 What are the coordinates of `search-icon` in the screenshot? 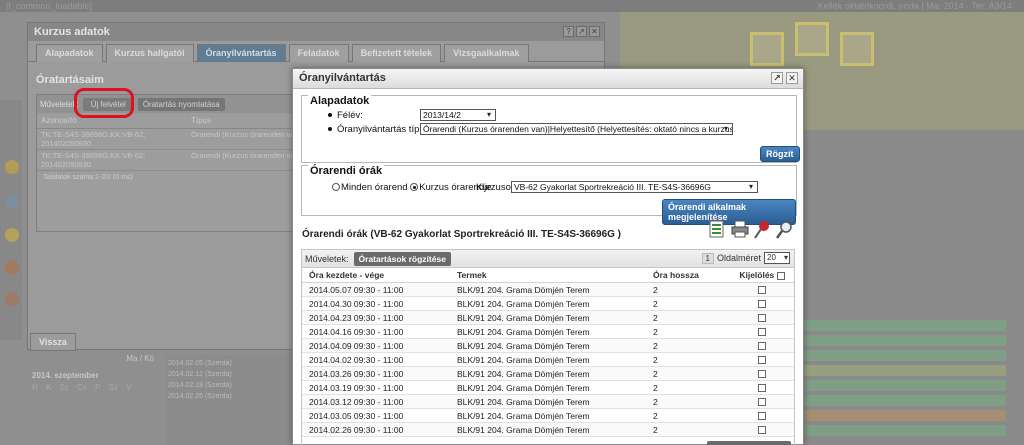 It's located at (783, 230).